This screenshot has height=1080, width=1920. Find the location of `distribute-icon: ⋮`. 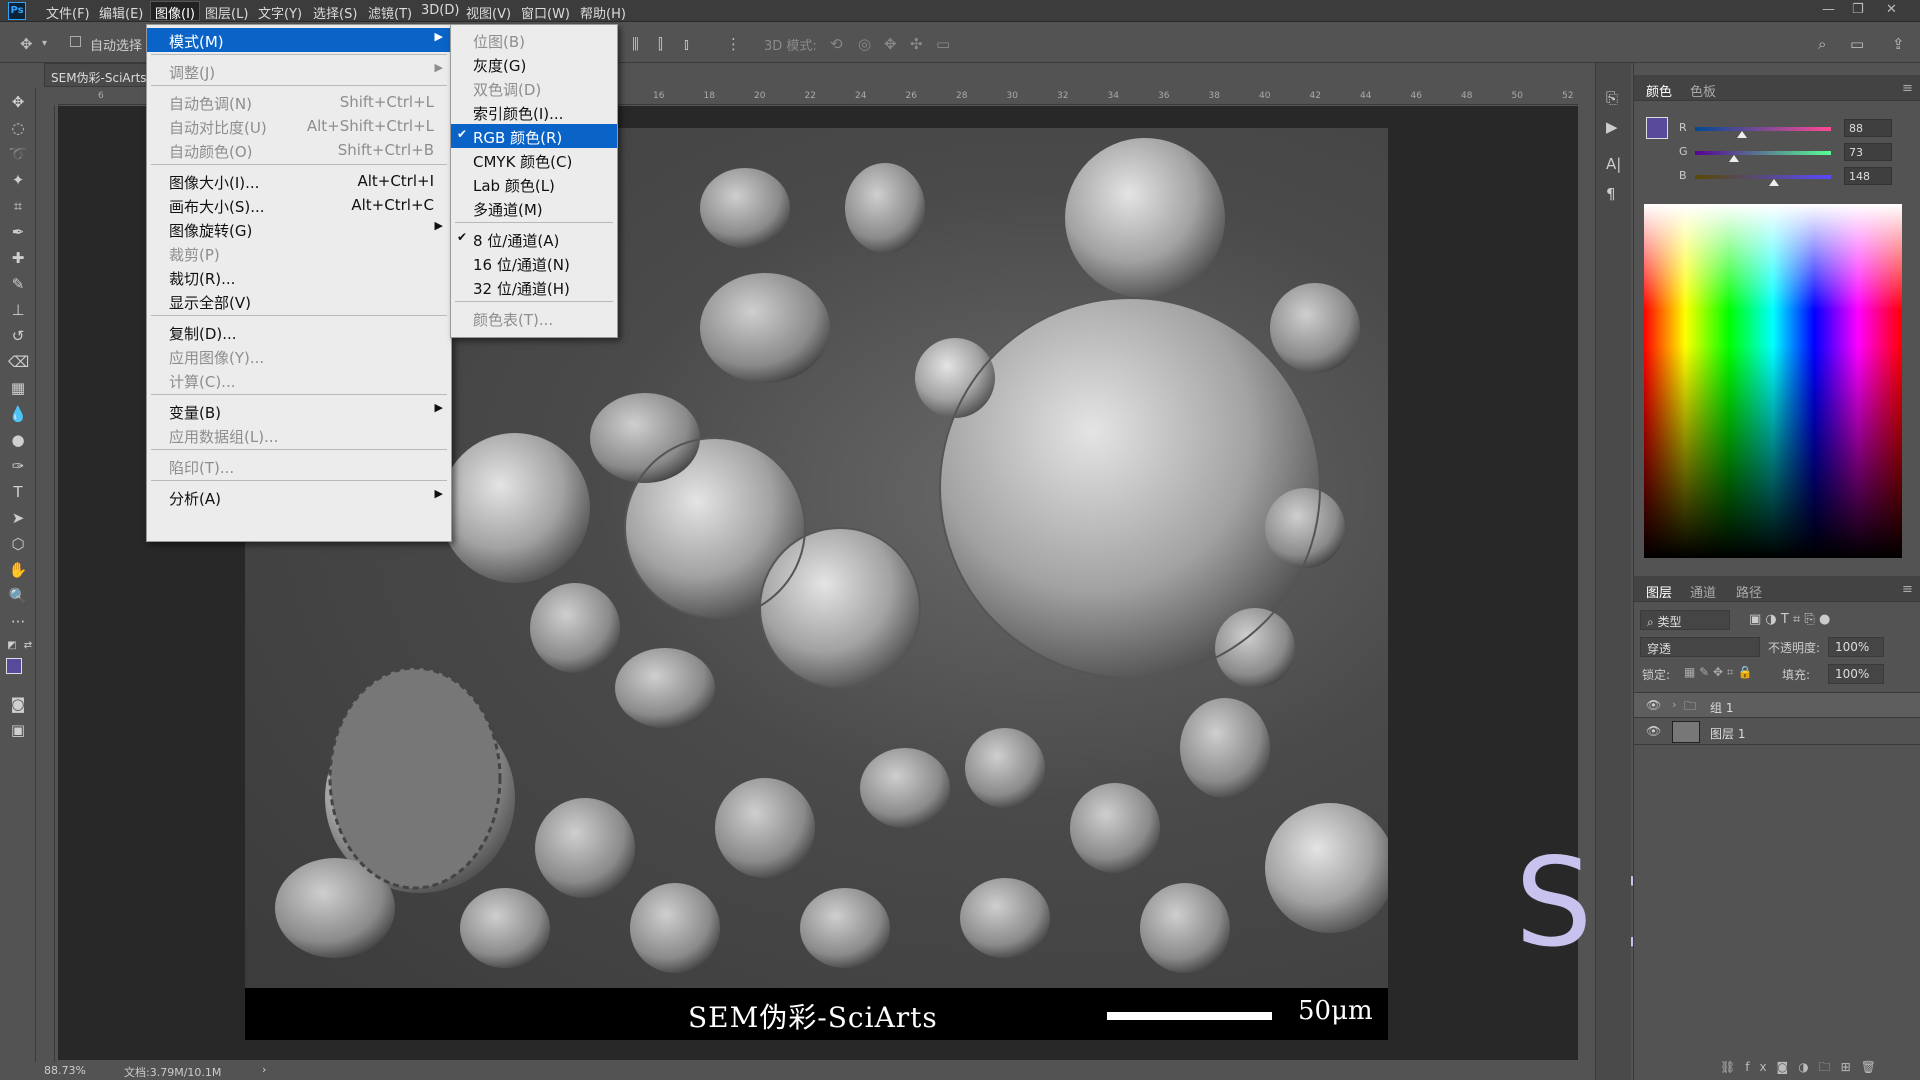

distribute-icon: ⋮ is located at coordinates (733, 44).